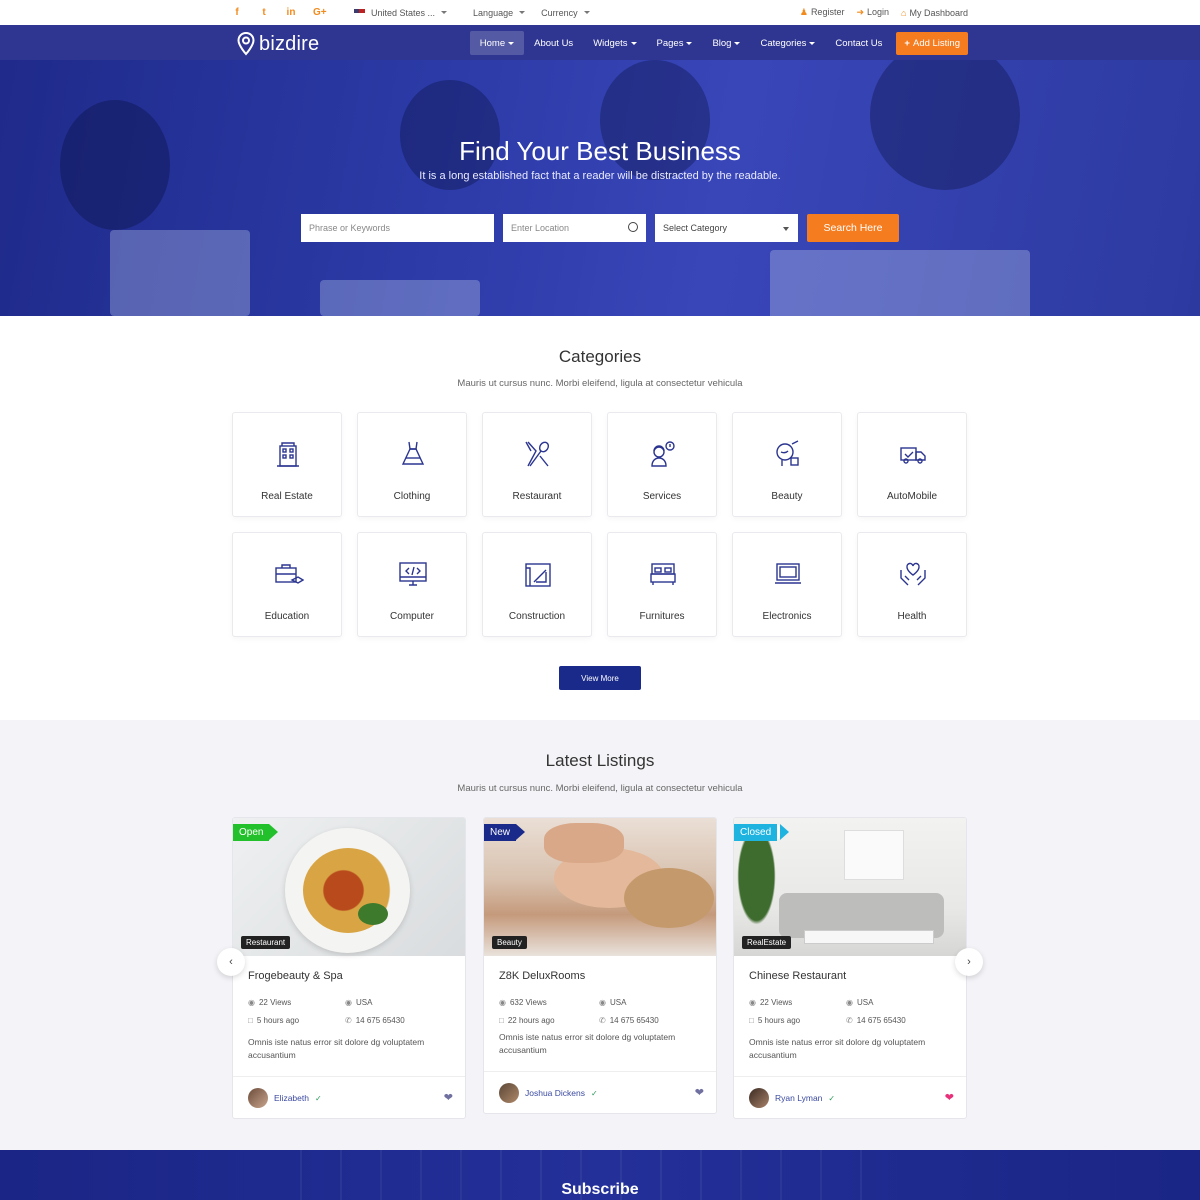 This screenshot has height=1200, width=1200. Describe the element at coordinates (832, 1098) in the screenshot. I see `verified-icon: ✓` at that location.